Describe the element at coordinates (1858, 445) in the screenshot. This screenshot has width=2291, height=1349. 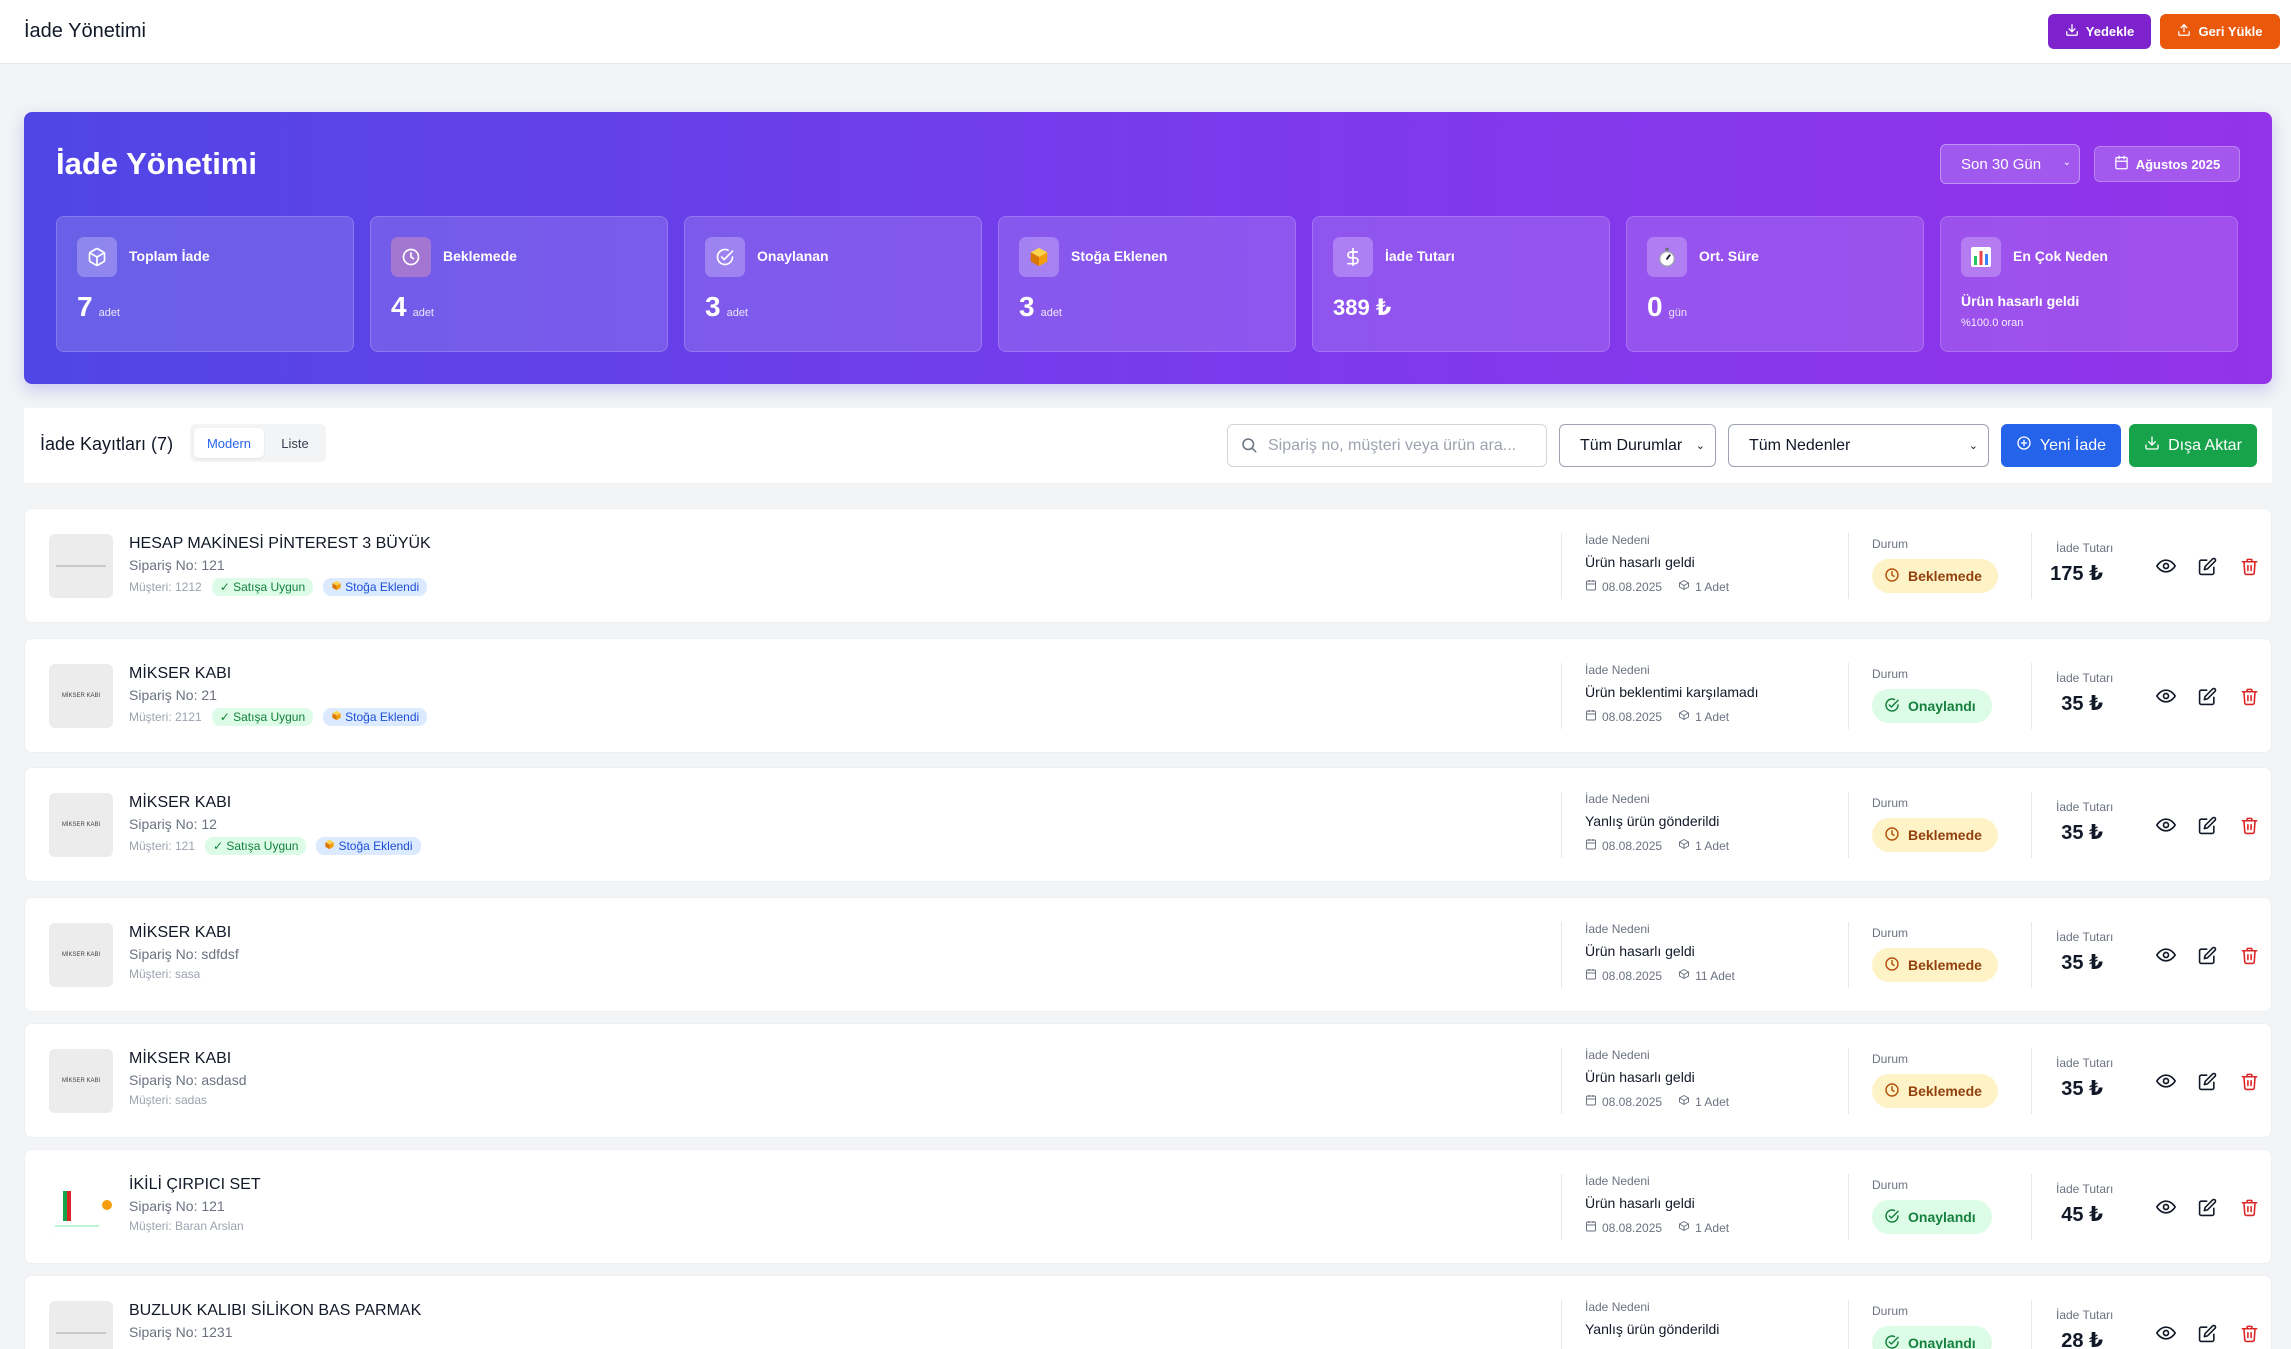
I see `reason-filter-select: Tüm Nedenler ⌄` at that location.